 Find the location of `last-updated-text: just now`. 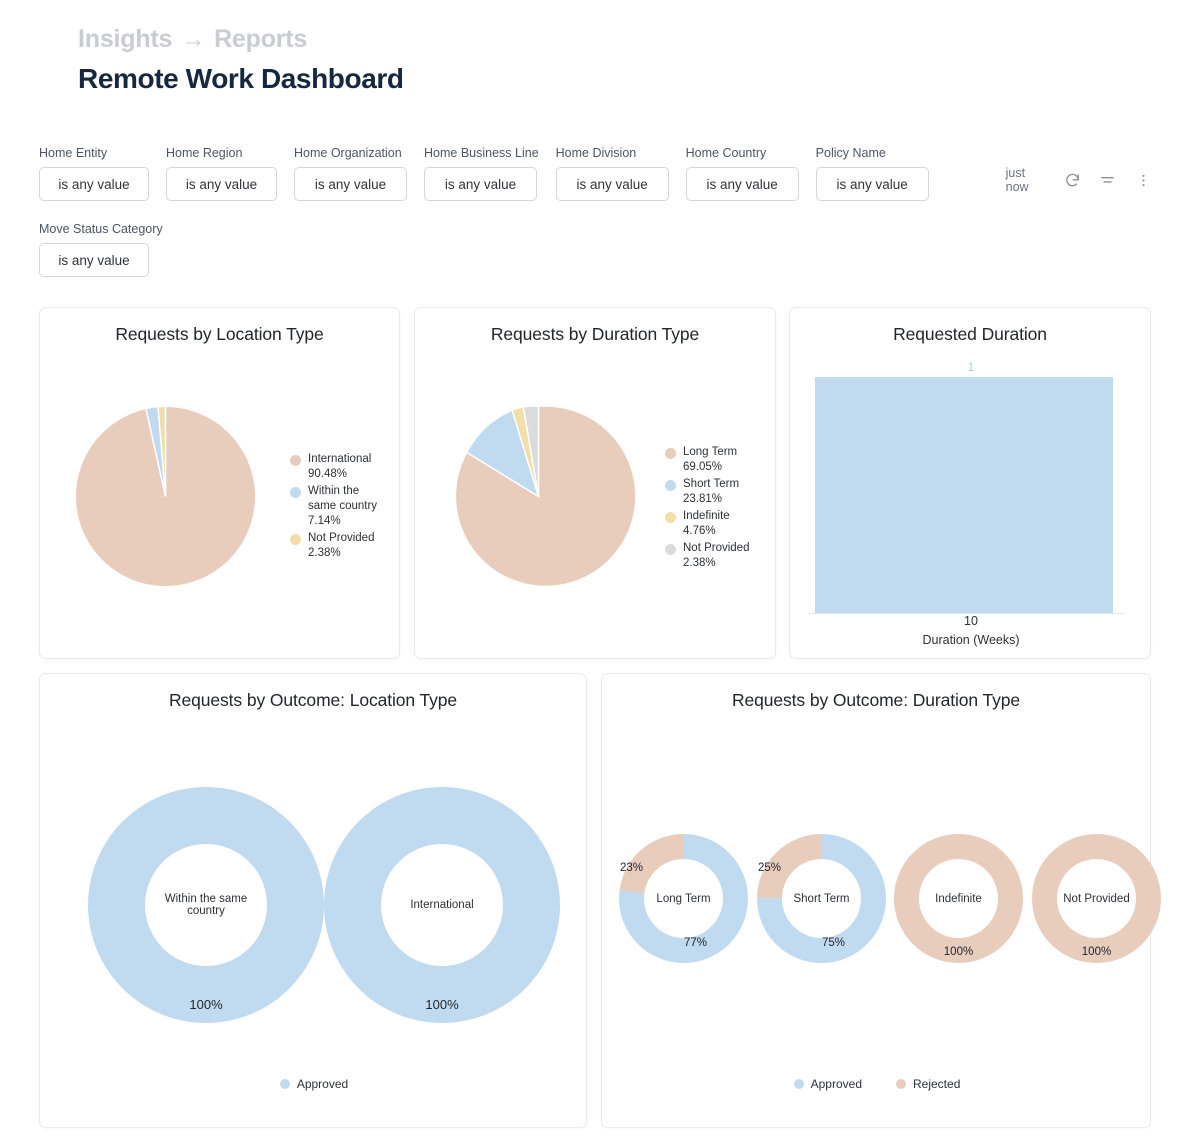

last-updated-text: just now is located at coordinates (1017, 180).